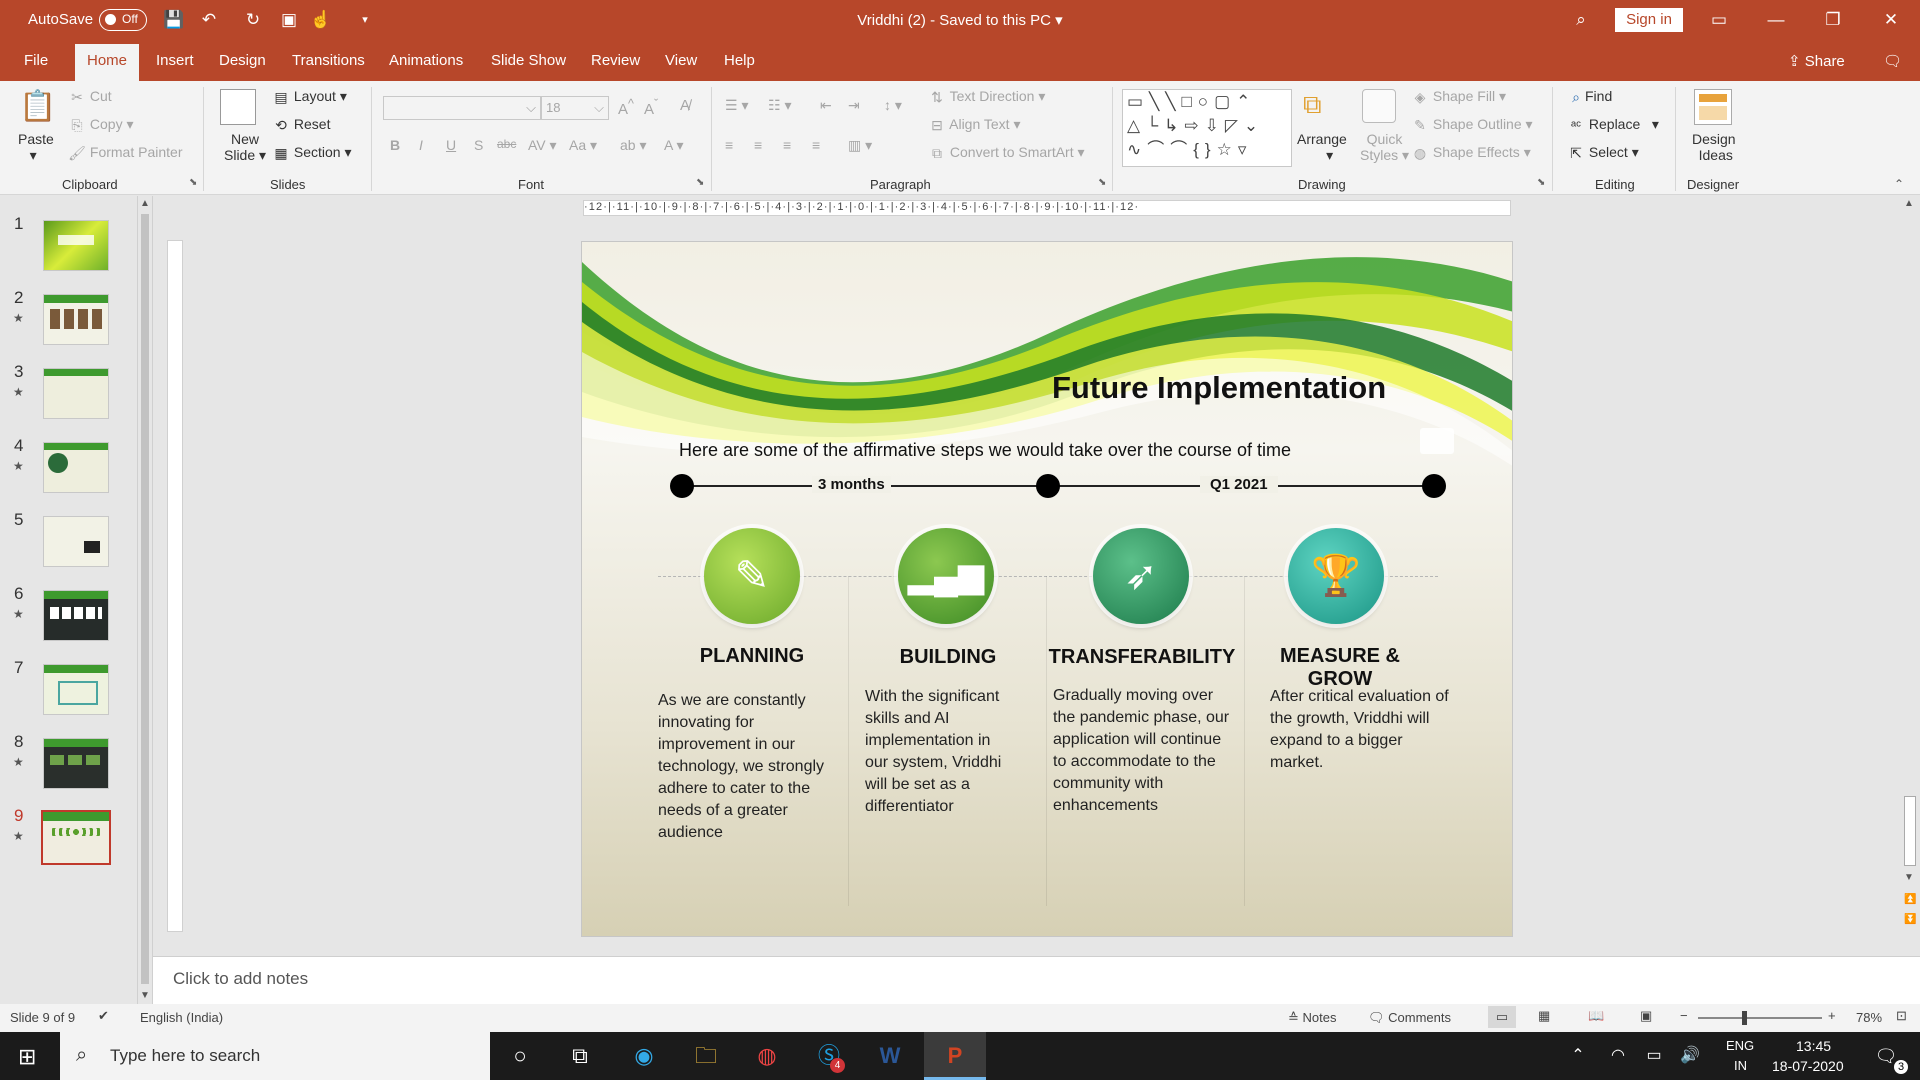  I want to click on sign-in-button: Sign in, so click(1649, 20).